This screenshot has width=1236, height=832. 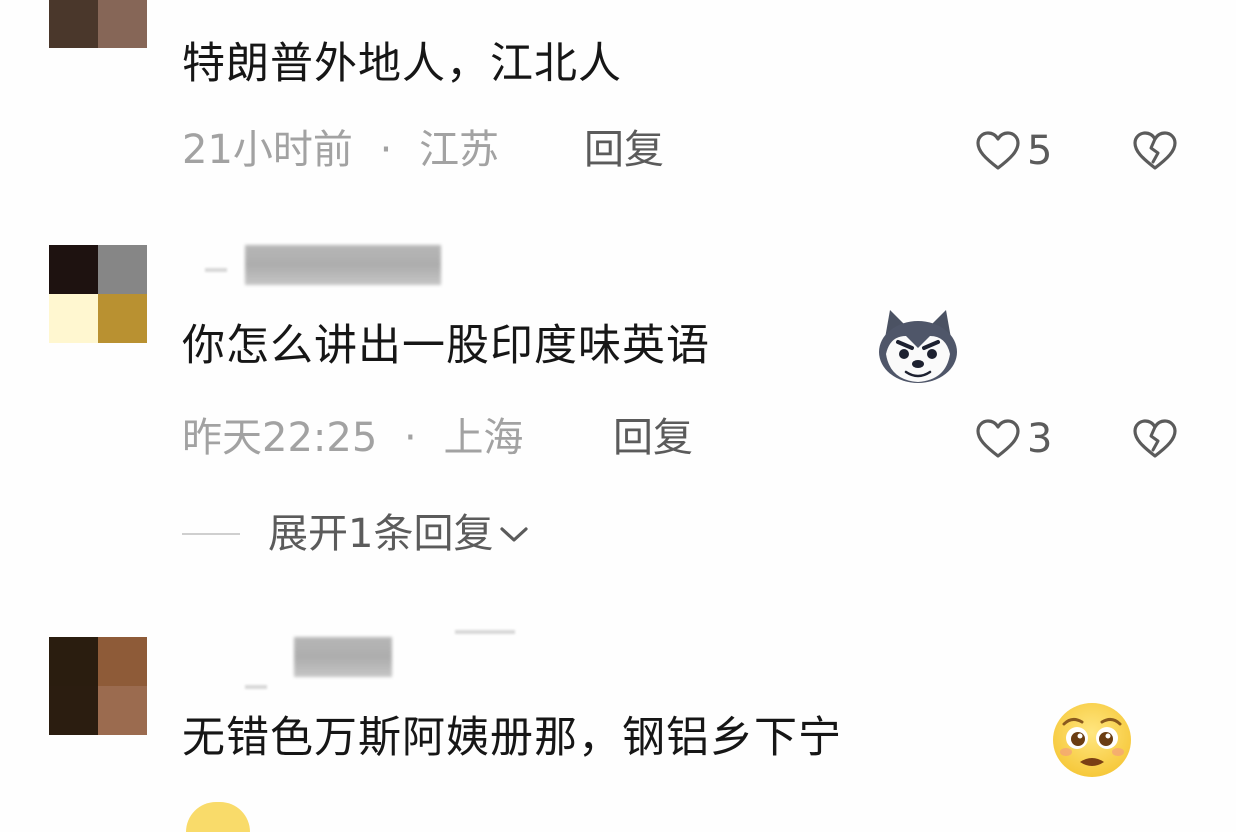 What do you see at coordinates (211, 534) in the screenshot?
I see `expand-divider` at bounding box center [211, 534].